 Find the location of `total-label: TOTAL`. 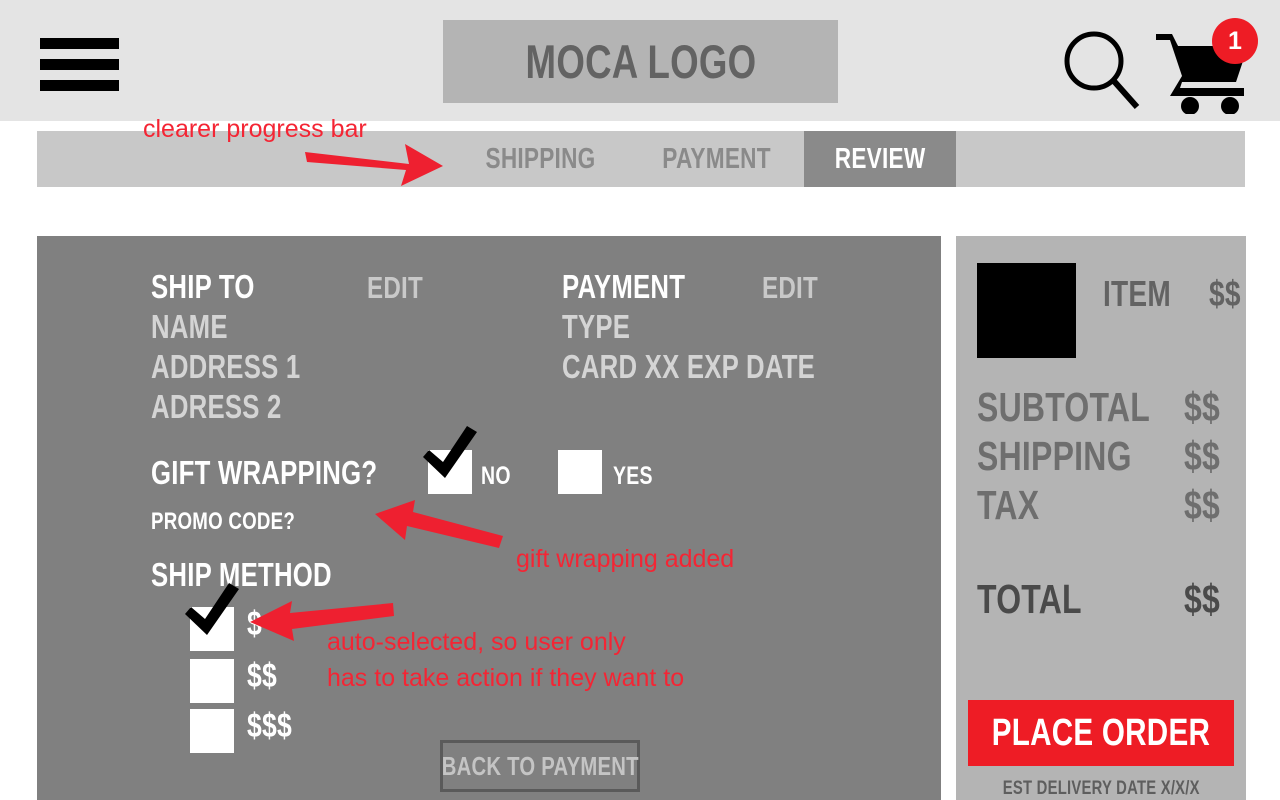

total-label: TOTAL is located at coordinates (1029, 599).